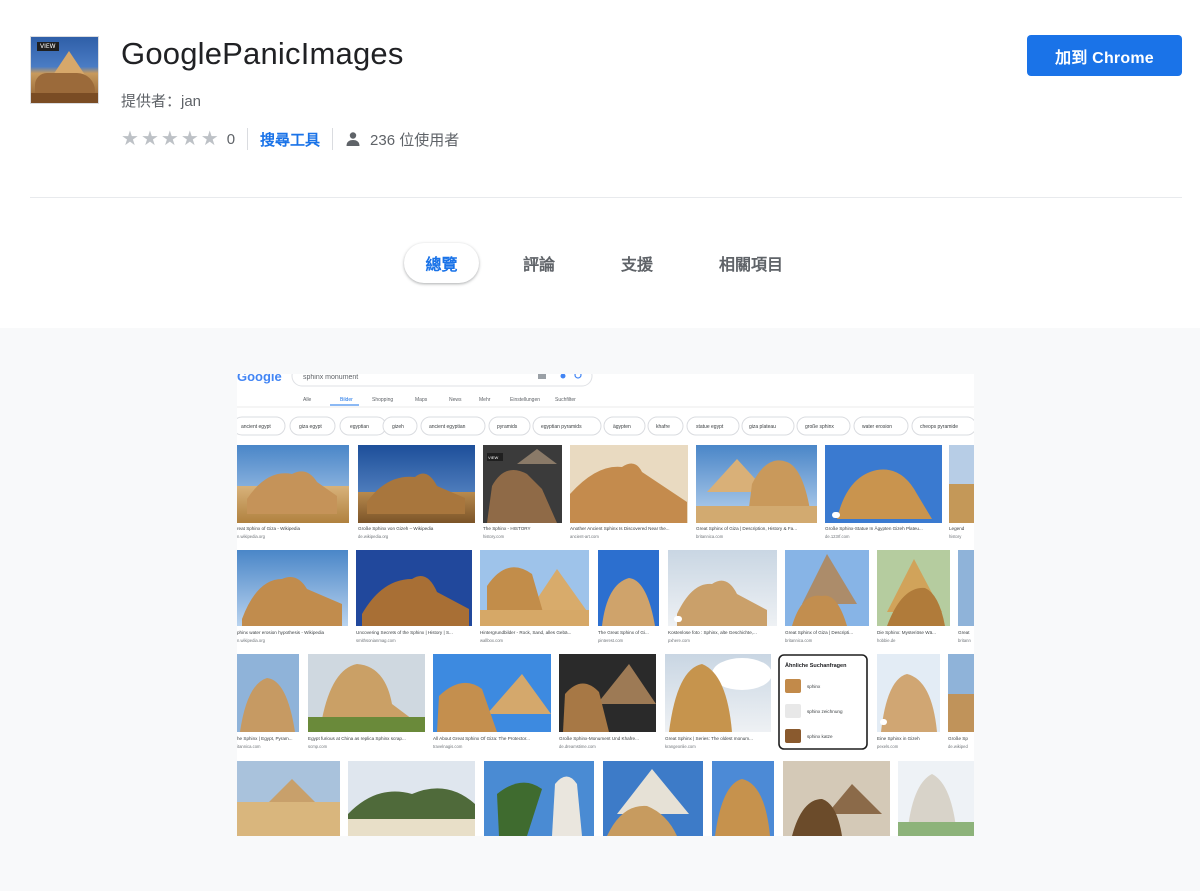 Image resolution: width=1200 pixels, height=891 pixels. Describe the element at coordinates (396, 528) in the screenshot. I see `svg-text:Große Sphinx von Gizeh – Wikip: Große Sphinx von Gizeh – Wikipedia` at that location.